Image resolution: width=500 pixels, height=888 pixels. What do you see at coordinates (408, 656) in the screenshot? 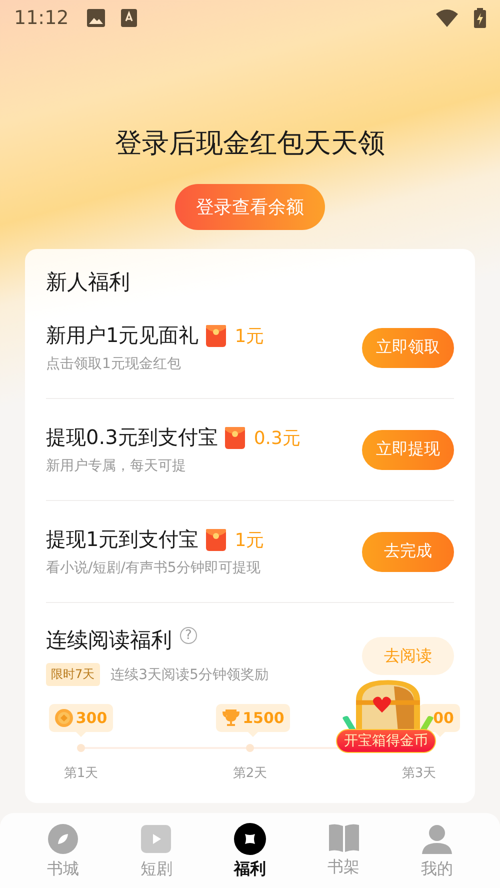
I see `read-button: 去阅读` at bounding box center [408, 656].